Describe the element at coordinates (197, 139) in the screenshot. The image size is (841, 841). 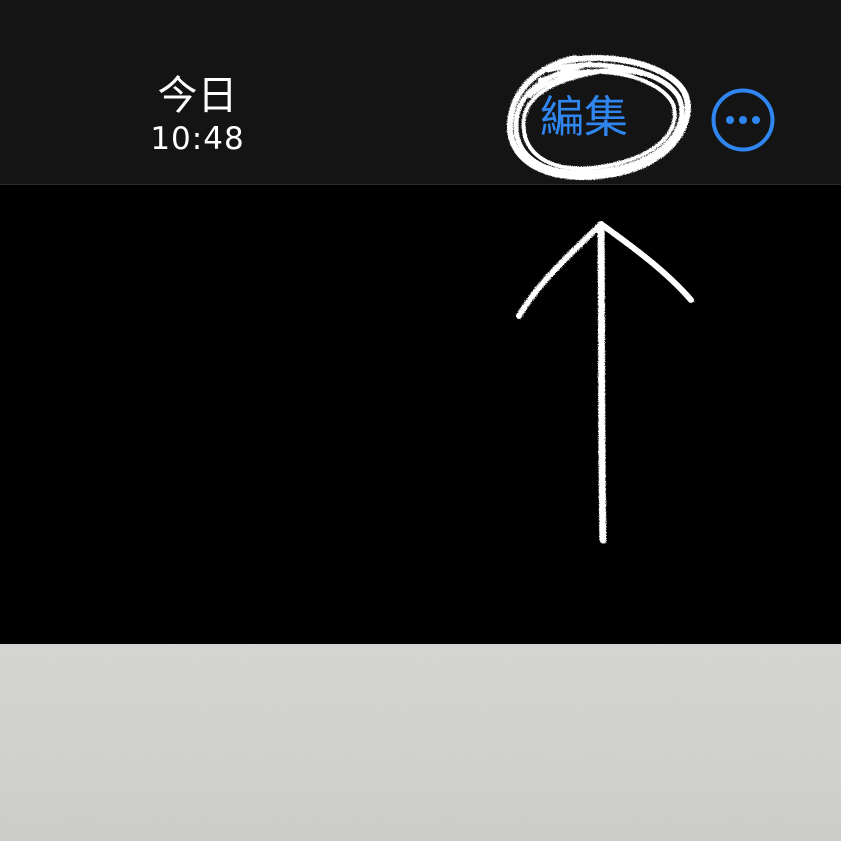
I see `title-time: 10:48` at that location.